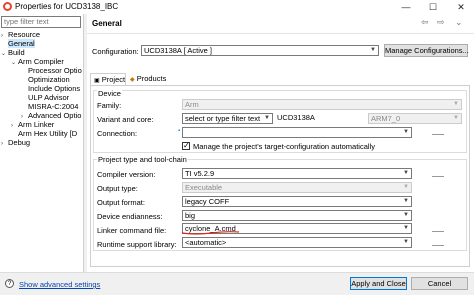 This screenshot has width=474, height=295. What do you see at coordinates (21, 43) in the screenshot?
I see `sidebar-item-label: General` at bounding box center [21, 43].